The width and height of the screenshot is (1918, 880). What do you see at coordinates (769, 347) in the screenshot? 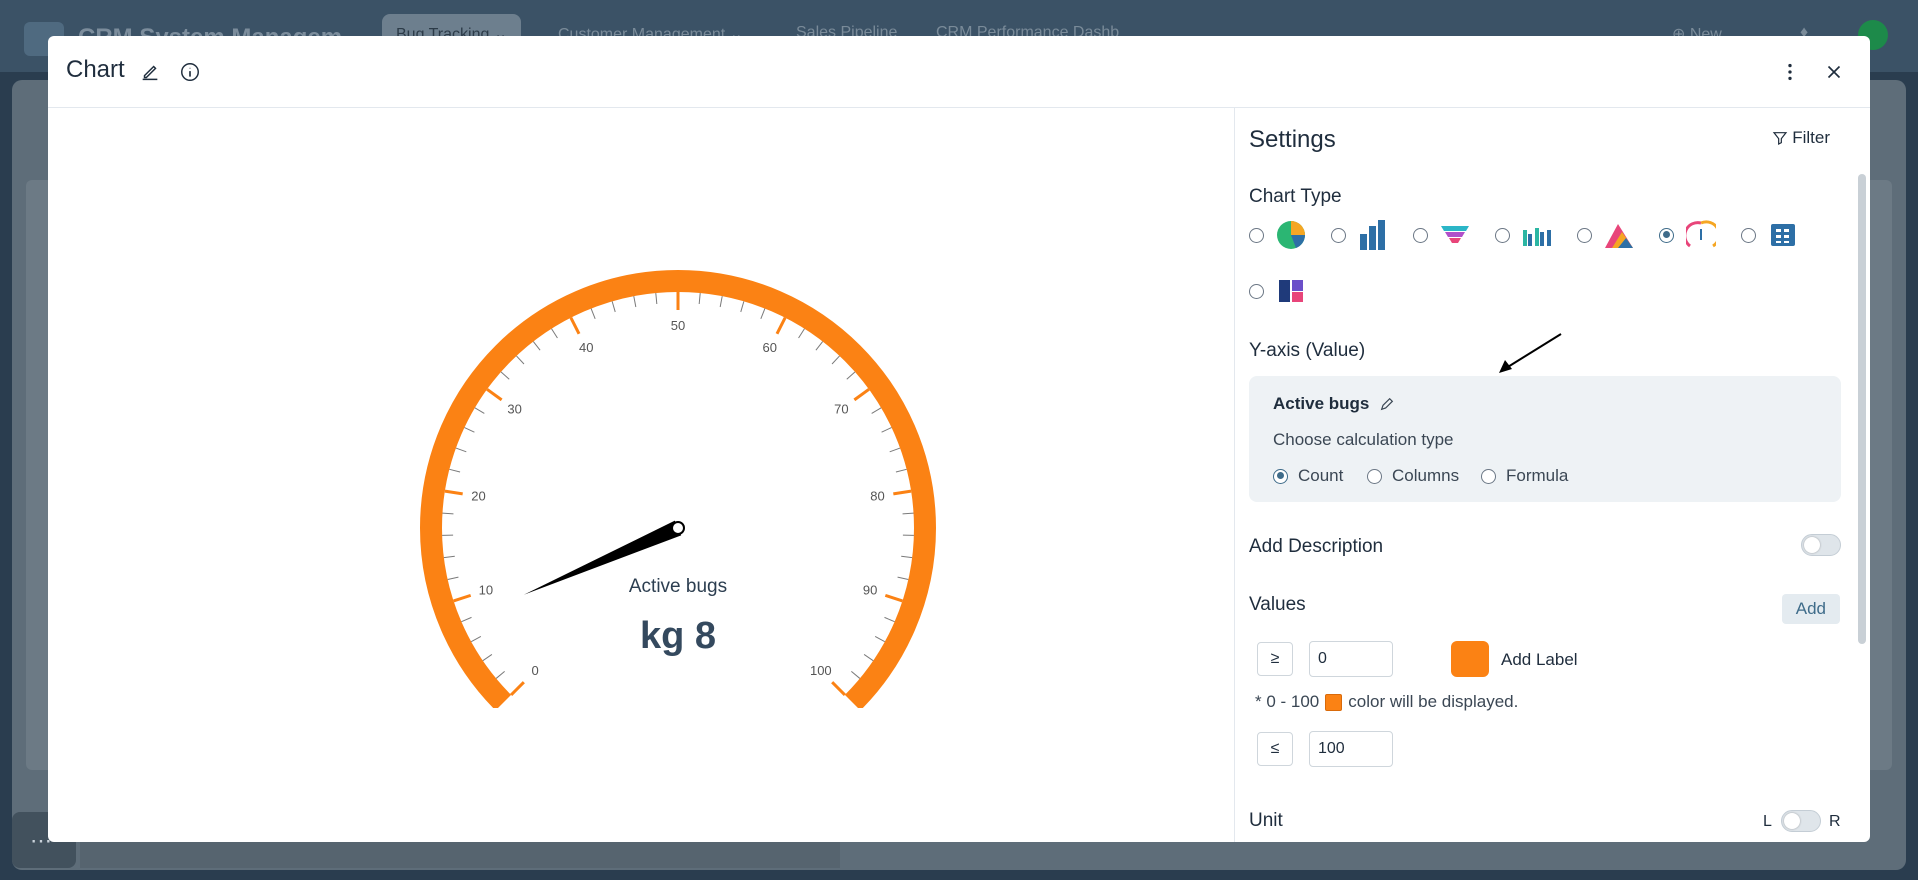
I see `gauge-tick-label: 60` at bounding box center [769, 347].